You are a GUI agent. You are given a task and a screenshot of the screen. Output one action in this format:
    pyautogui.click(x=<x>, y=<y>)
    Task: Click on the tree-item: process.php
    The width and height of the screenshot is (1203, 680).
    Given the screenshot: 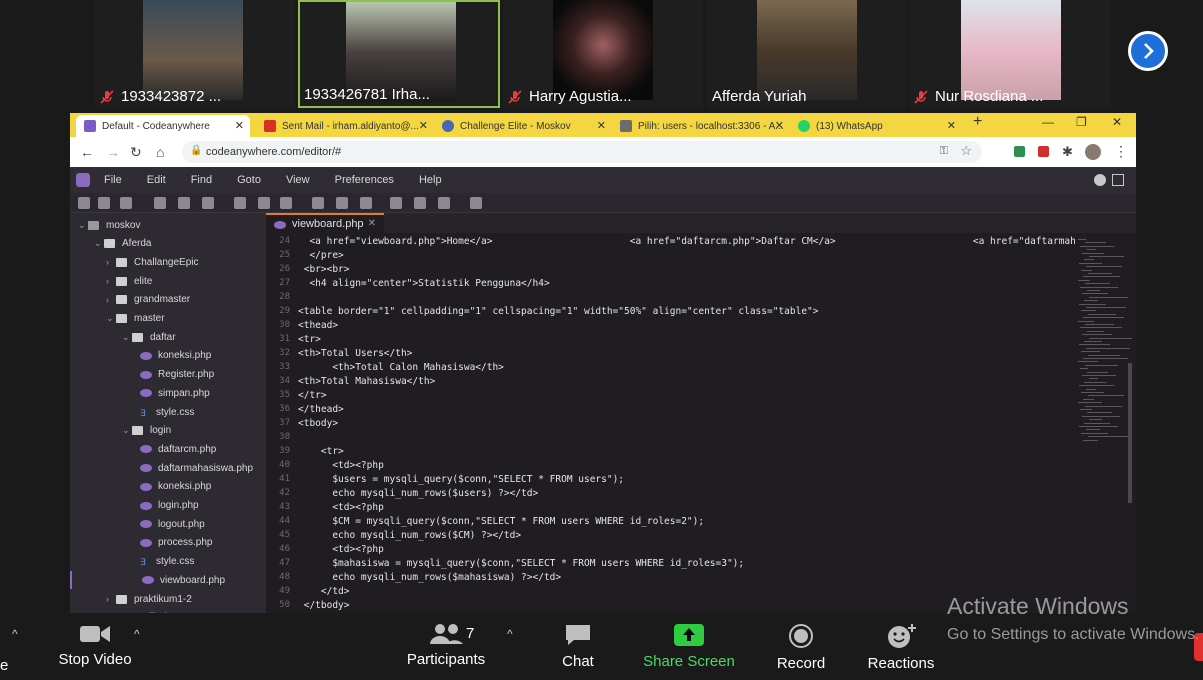 What is the action you would take?
    pyautogui.click(x=176, y=543)
    